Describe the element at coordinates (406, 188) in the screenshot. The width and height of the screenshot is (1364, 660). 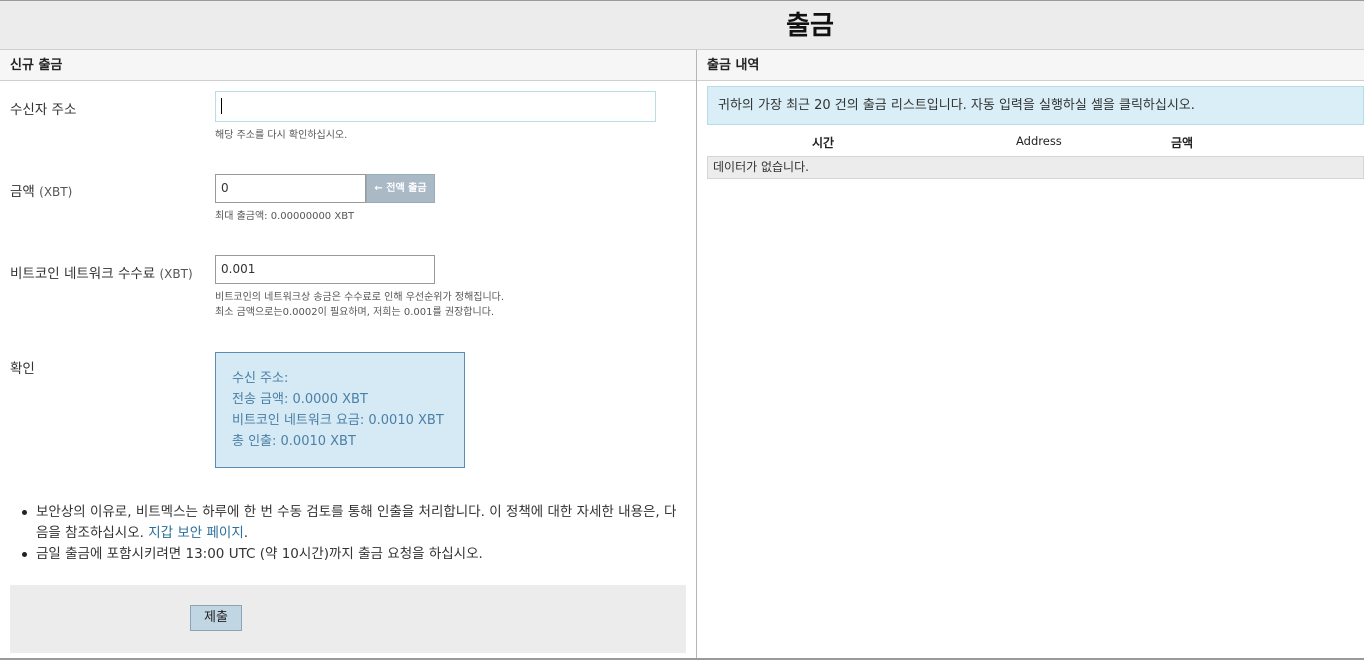
I see `withdraw-all-label: 전액 출금` at that location.